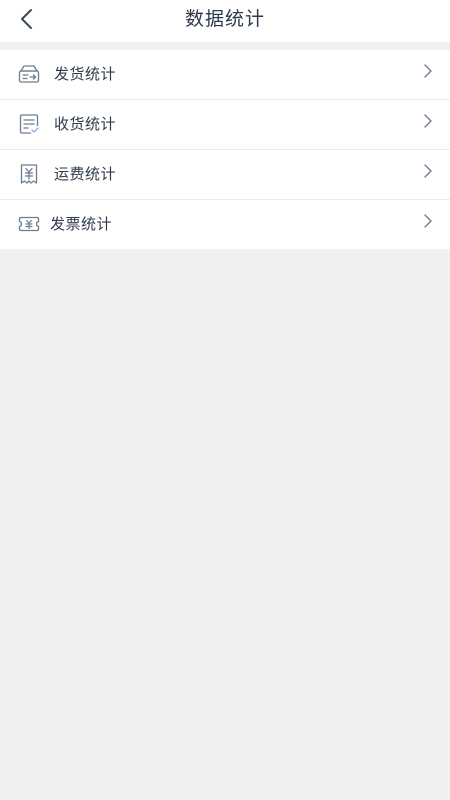 The image size is (450, 800). Describe the element at coordinates (225, 125) in the screenshot. I see `menu-item-receipt-stats: 收货统计` at that location.